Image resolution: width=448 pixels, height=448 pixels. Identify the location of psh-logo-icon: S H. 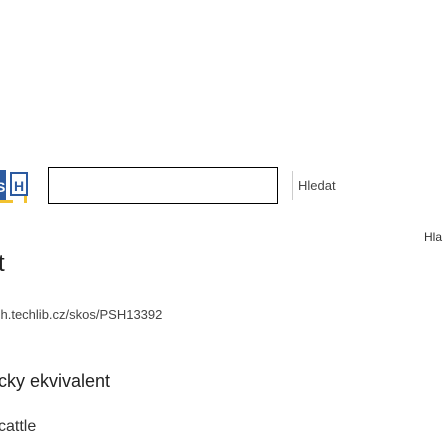
(16, 187).